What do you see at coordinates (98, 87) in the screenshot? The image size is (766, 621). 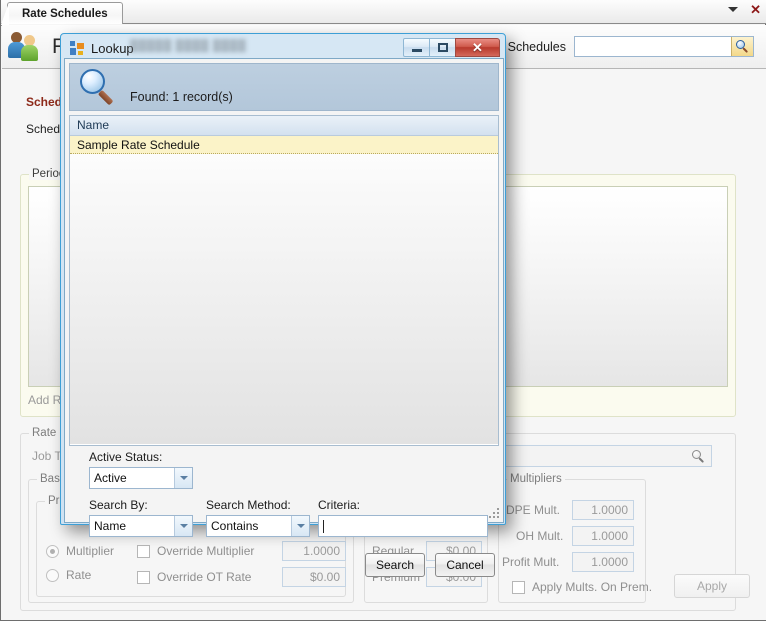 I see `magnifier-large-icon` at bounding box center [98, 87].